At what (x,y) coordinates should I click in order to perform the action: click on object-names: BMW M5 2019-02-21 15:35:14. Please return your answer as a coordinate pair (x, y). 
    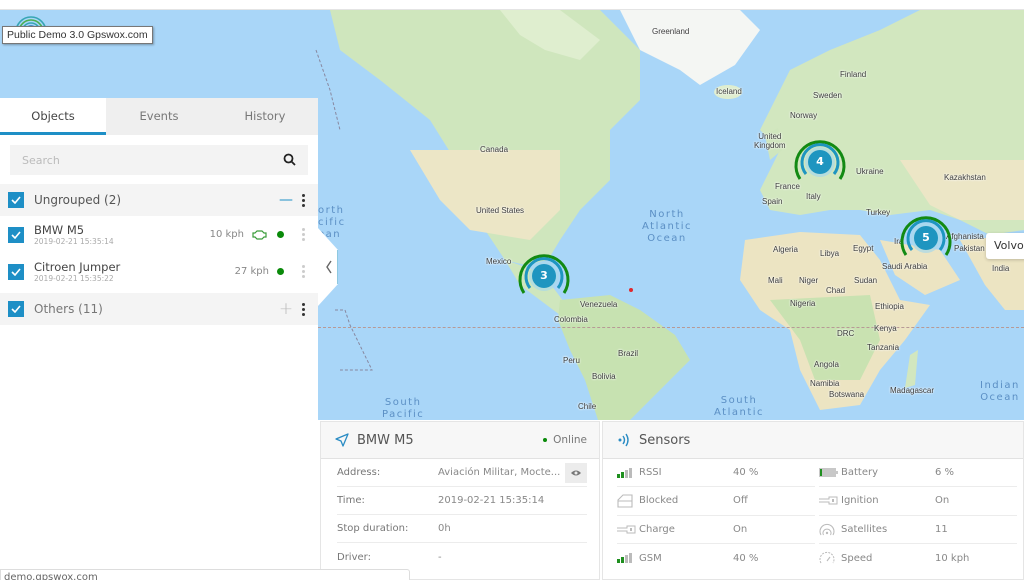
    Looking at the image, I should click on (122, 235).